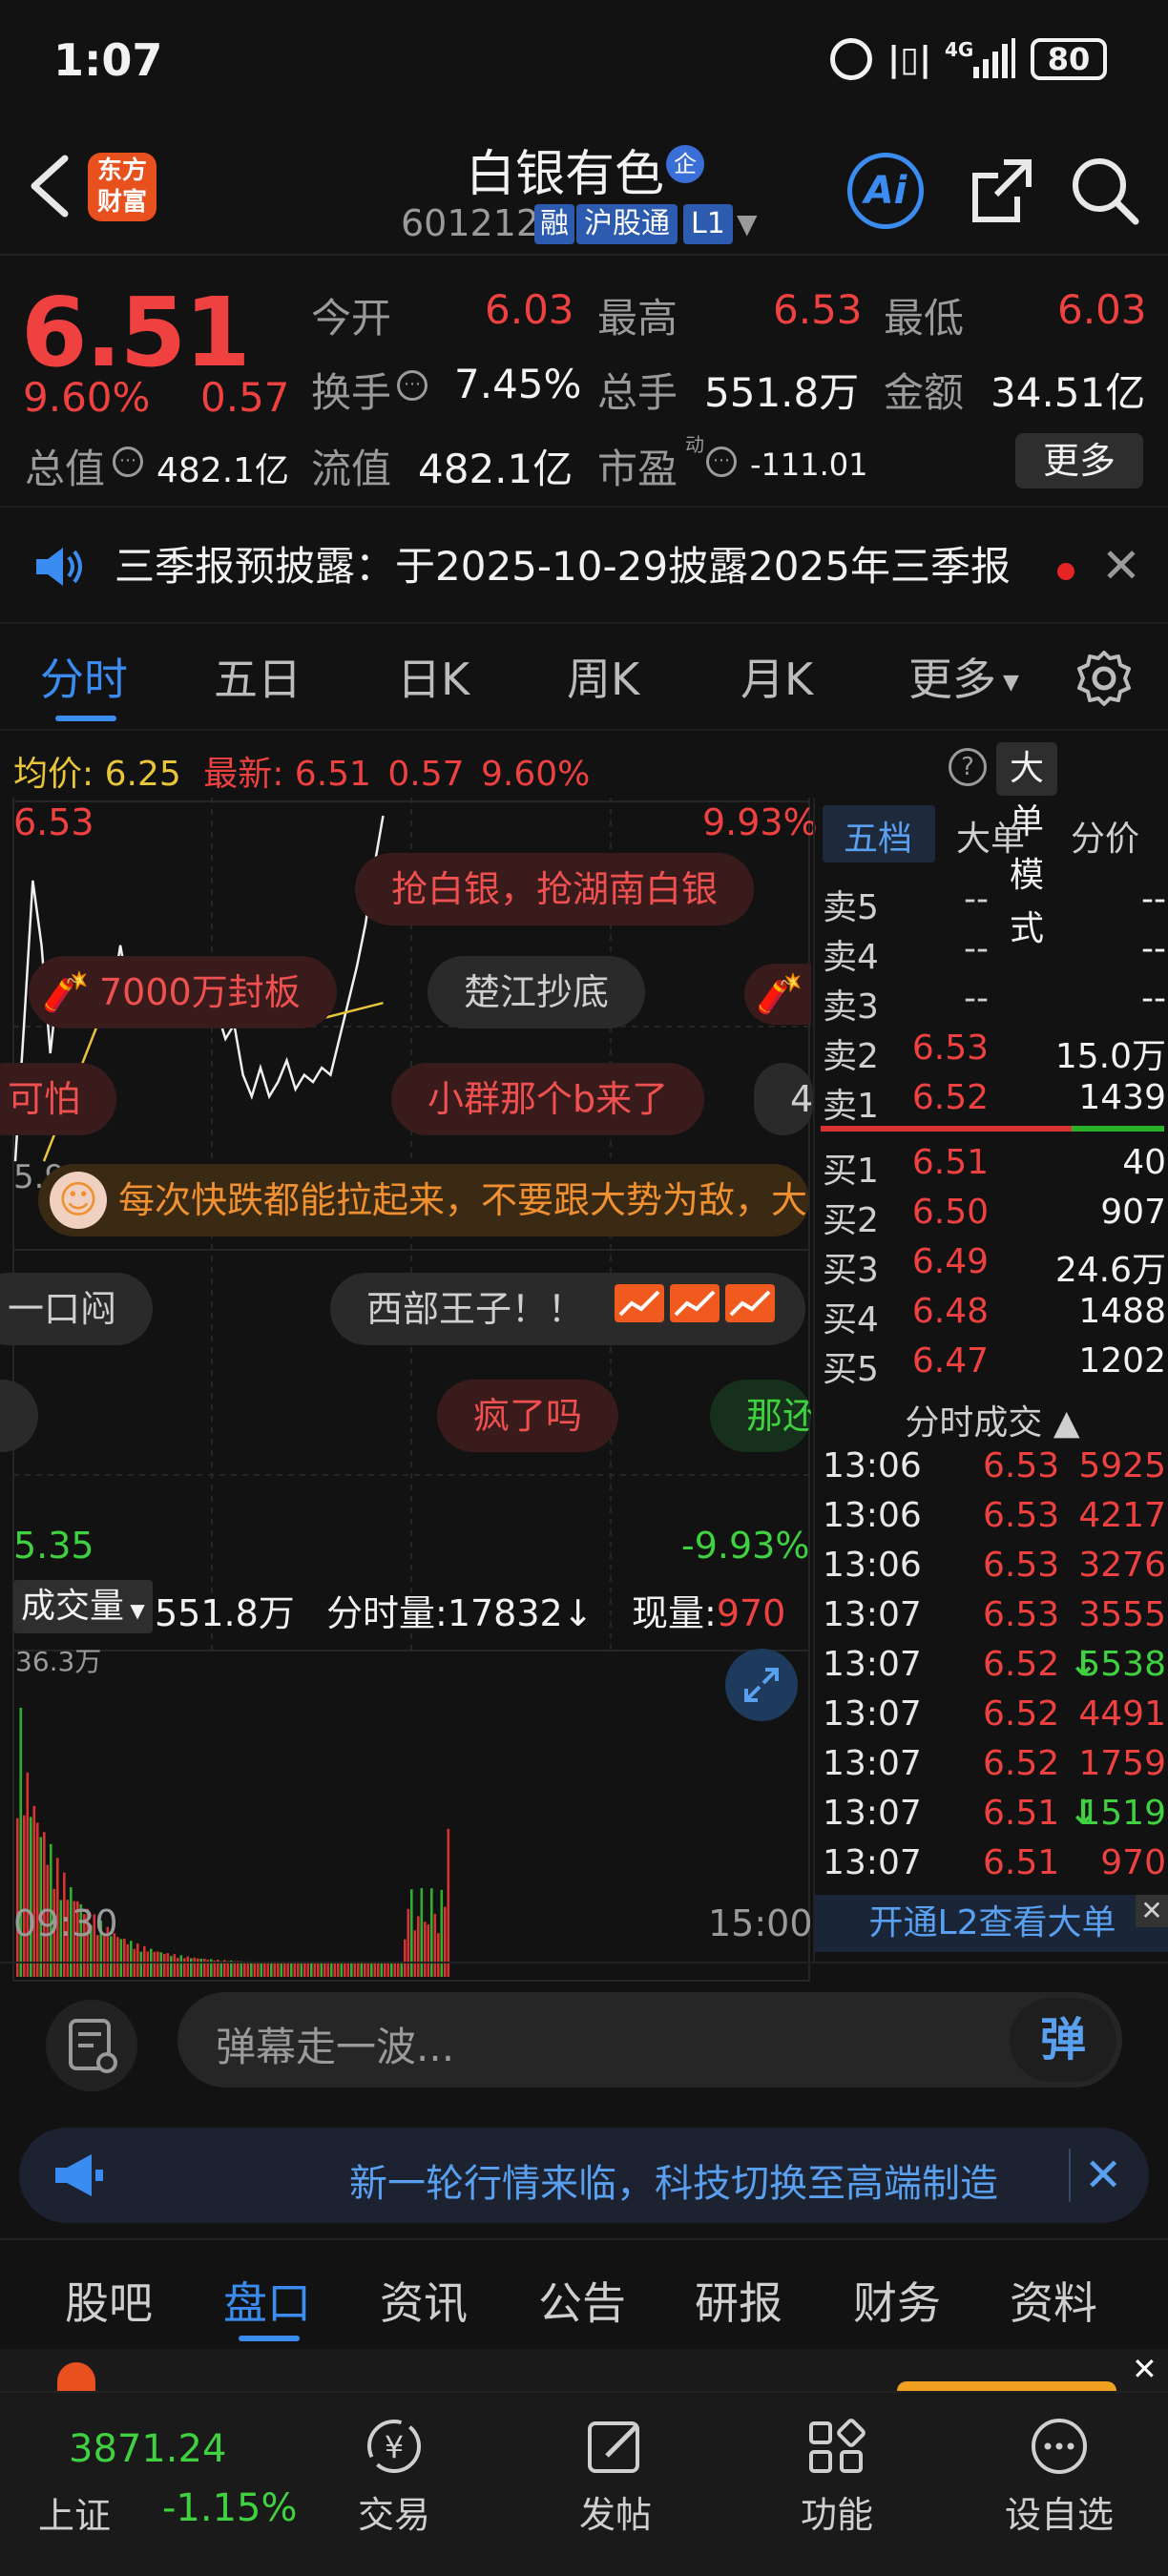 The height and width of the screenshot is (2576, 1168). Describe the element at coordinates (673, 2184) in the screenshot. I see `banner-text: 新一轮行情来临，科技切换至高端制造` at that location.